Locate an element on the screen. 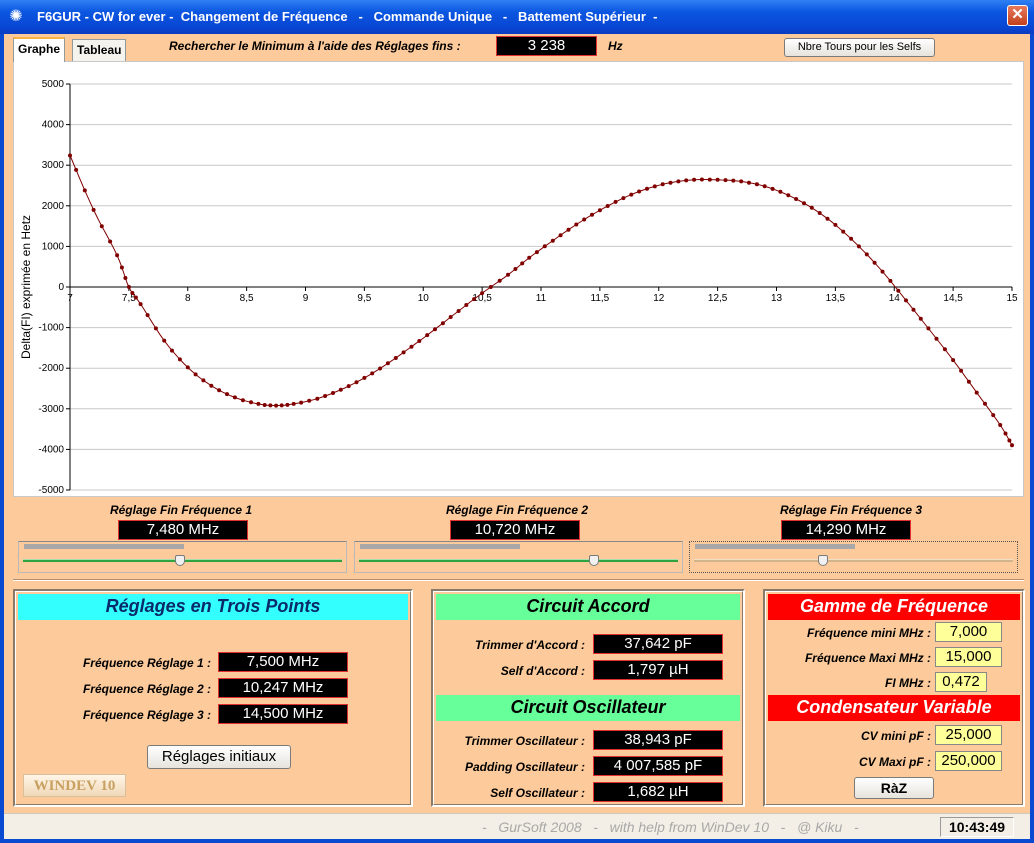 Image resolution: width=1034 pixels, height=843 pixels. condensateur-title: Condensateur Variable is located at coordinates (894, 708).